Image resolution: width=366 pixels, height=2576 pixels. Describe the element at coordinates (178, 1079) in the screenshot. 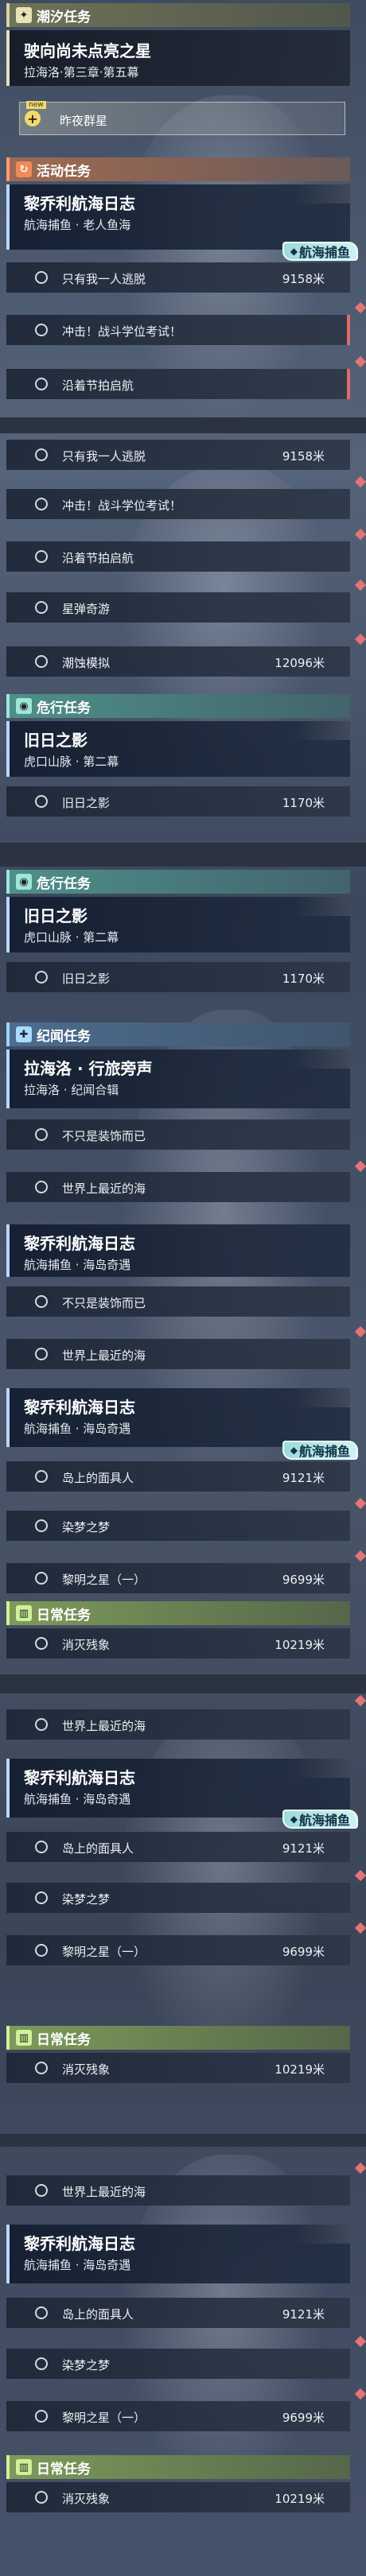

I see `epic-quest-card: 拉海洛 · 行旅旁声 拉海洛 · 纪闻合辑` at that location.